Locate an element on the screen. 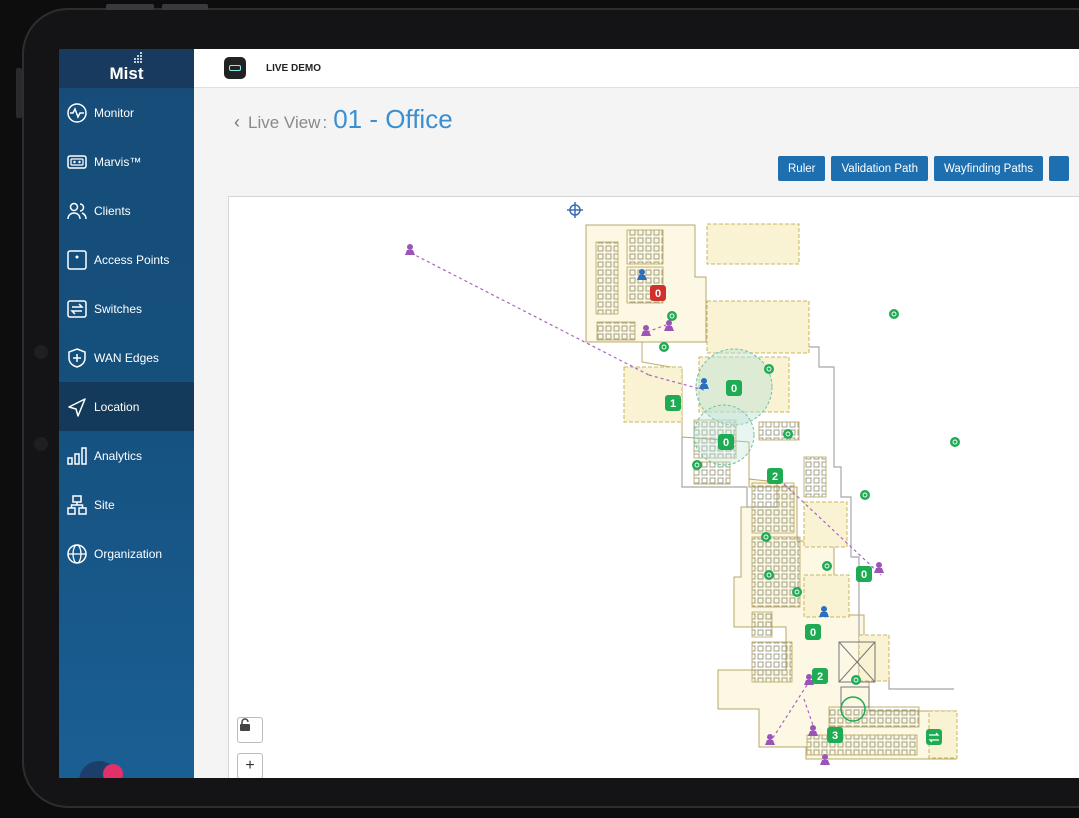 The height and width of the screenshot is (818, 1079). sidebar-item-access-points: Access Points is located at coordinates (126, 259).